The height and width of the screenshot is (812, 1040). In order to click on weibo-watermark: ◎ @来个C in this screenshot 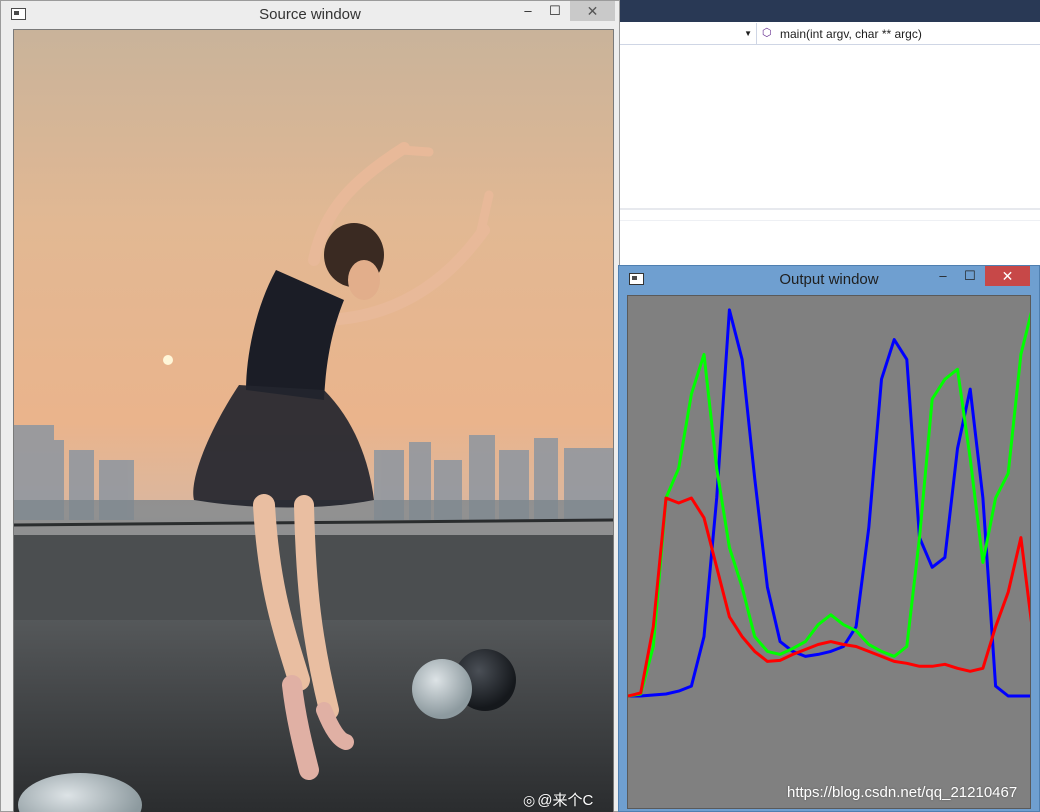, I will do `click(558, 799)`.